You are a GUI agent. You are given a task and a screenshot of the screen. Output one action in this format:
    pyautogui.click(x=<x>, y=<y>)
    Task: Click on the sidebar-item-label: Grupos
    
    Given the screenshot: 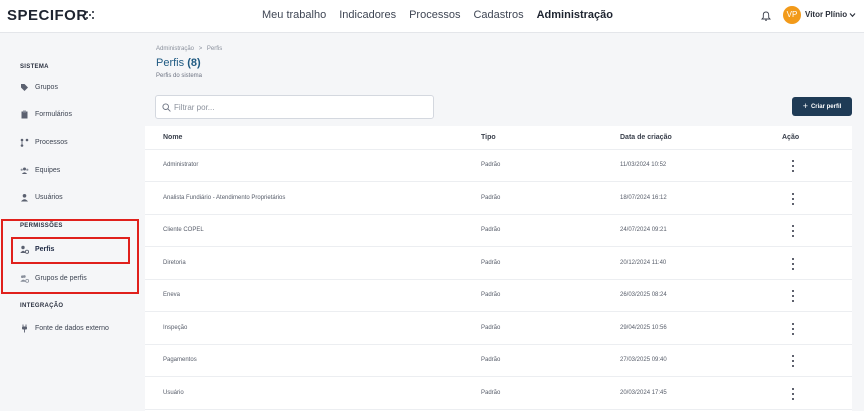 What is the action you would take?
    pyautogui.click(x=46, y=87)
    